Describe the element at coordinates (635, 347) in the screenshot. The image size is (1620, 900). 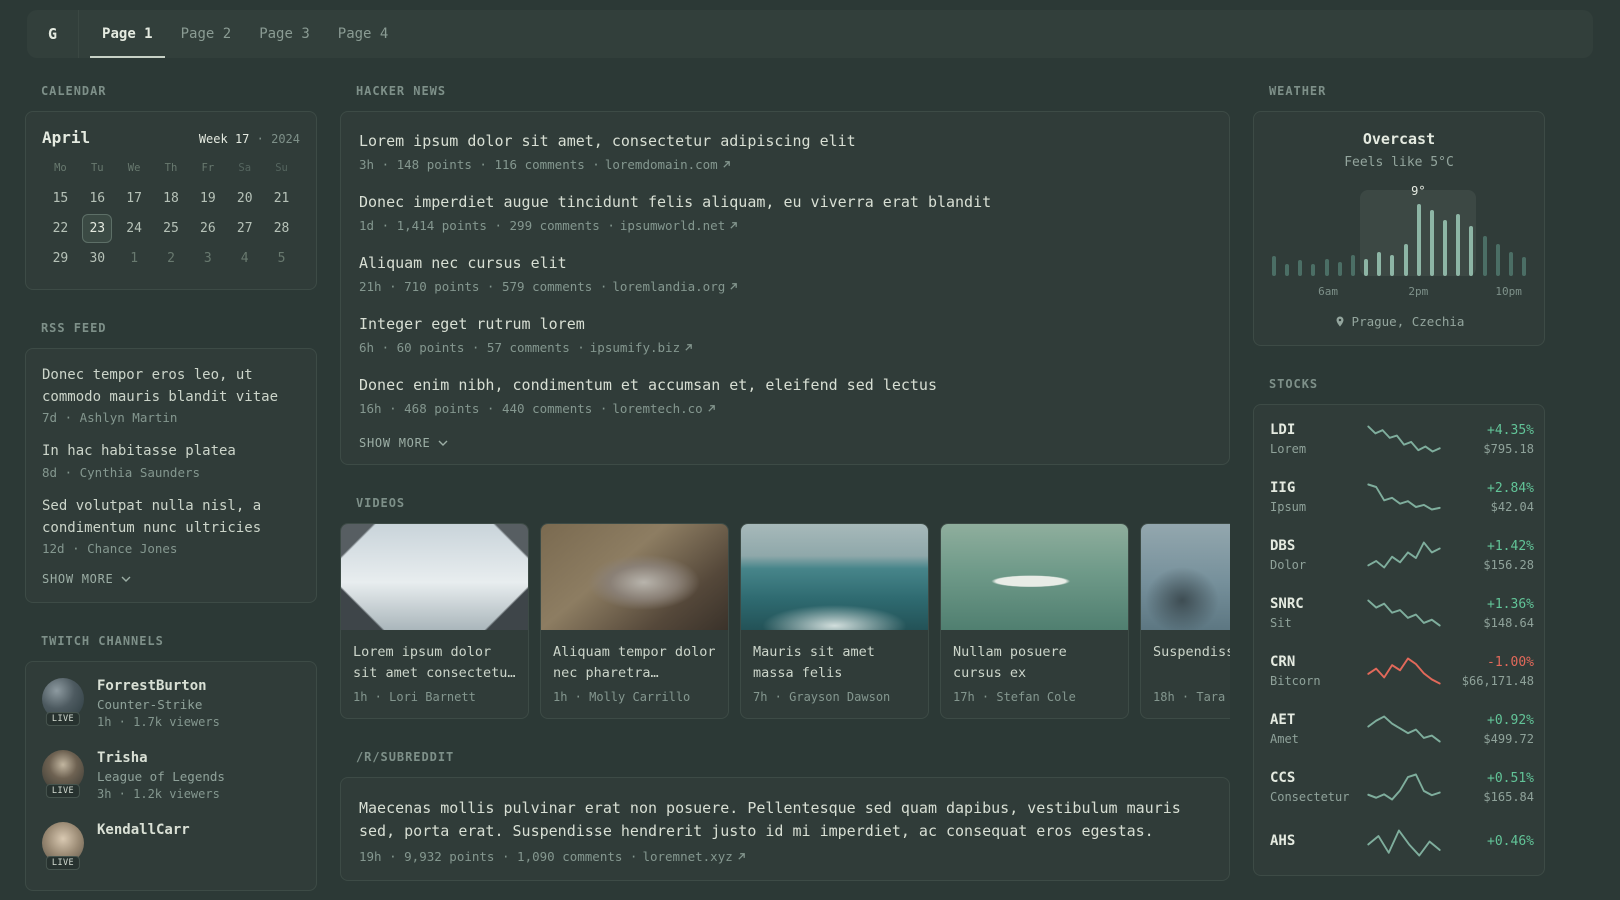
I see `source-link: ipsumify.biz` at that location.